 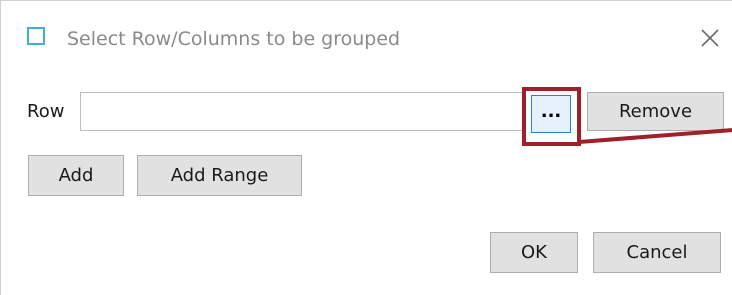 I want to click on highlight-connector-line, so click(x=655, y=136).